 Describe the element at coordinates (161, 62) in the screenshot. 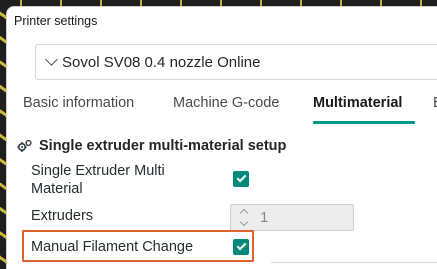

I see `printer-preset-value: Sovol SV08 0.4 nozzle Online` at that location.